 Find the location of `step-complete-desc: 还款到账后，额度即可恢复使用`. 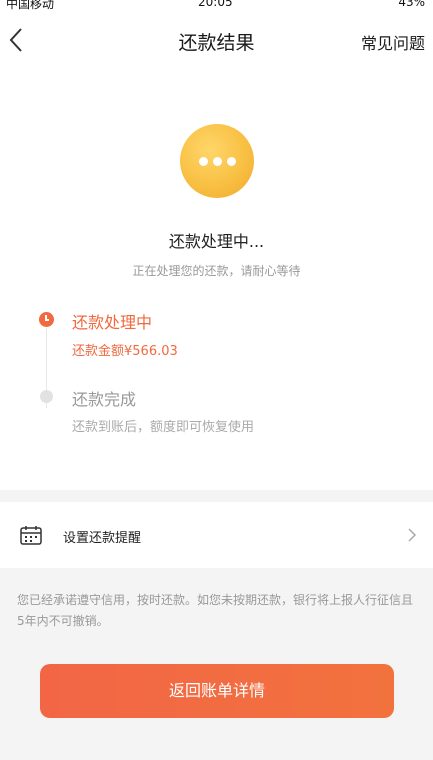

step-complete-desc: 还款到账后，额度即可恢复使用 is located at coordinates (163, 427).